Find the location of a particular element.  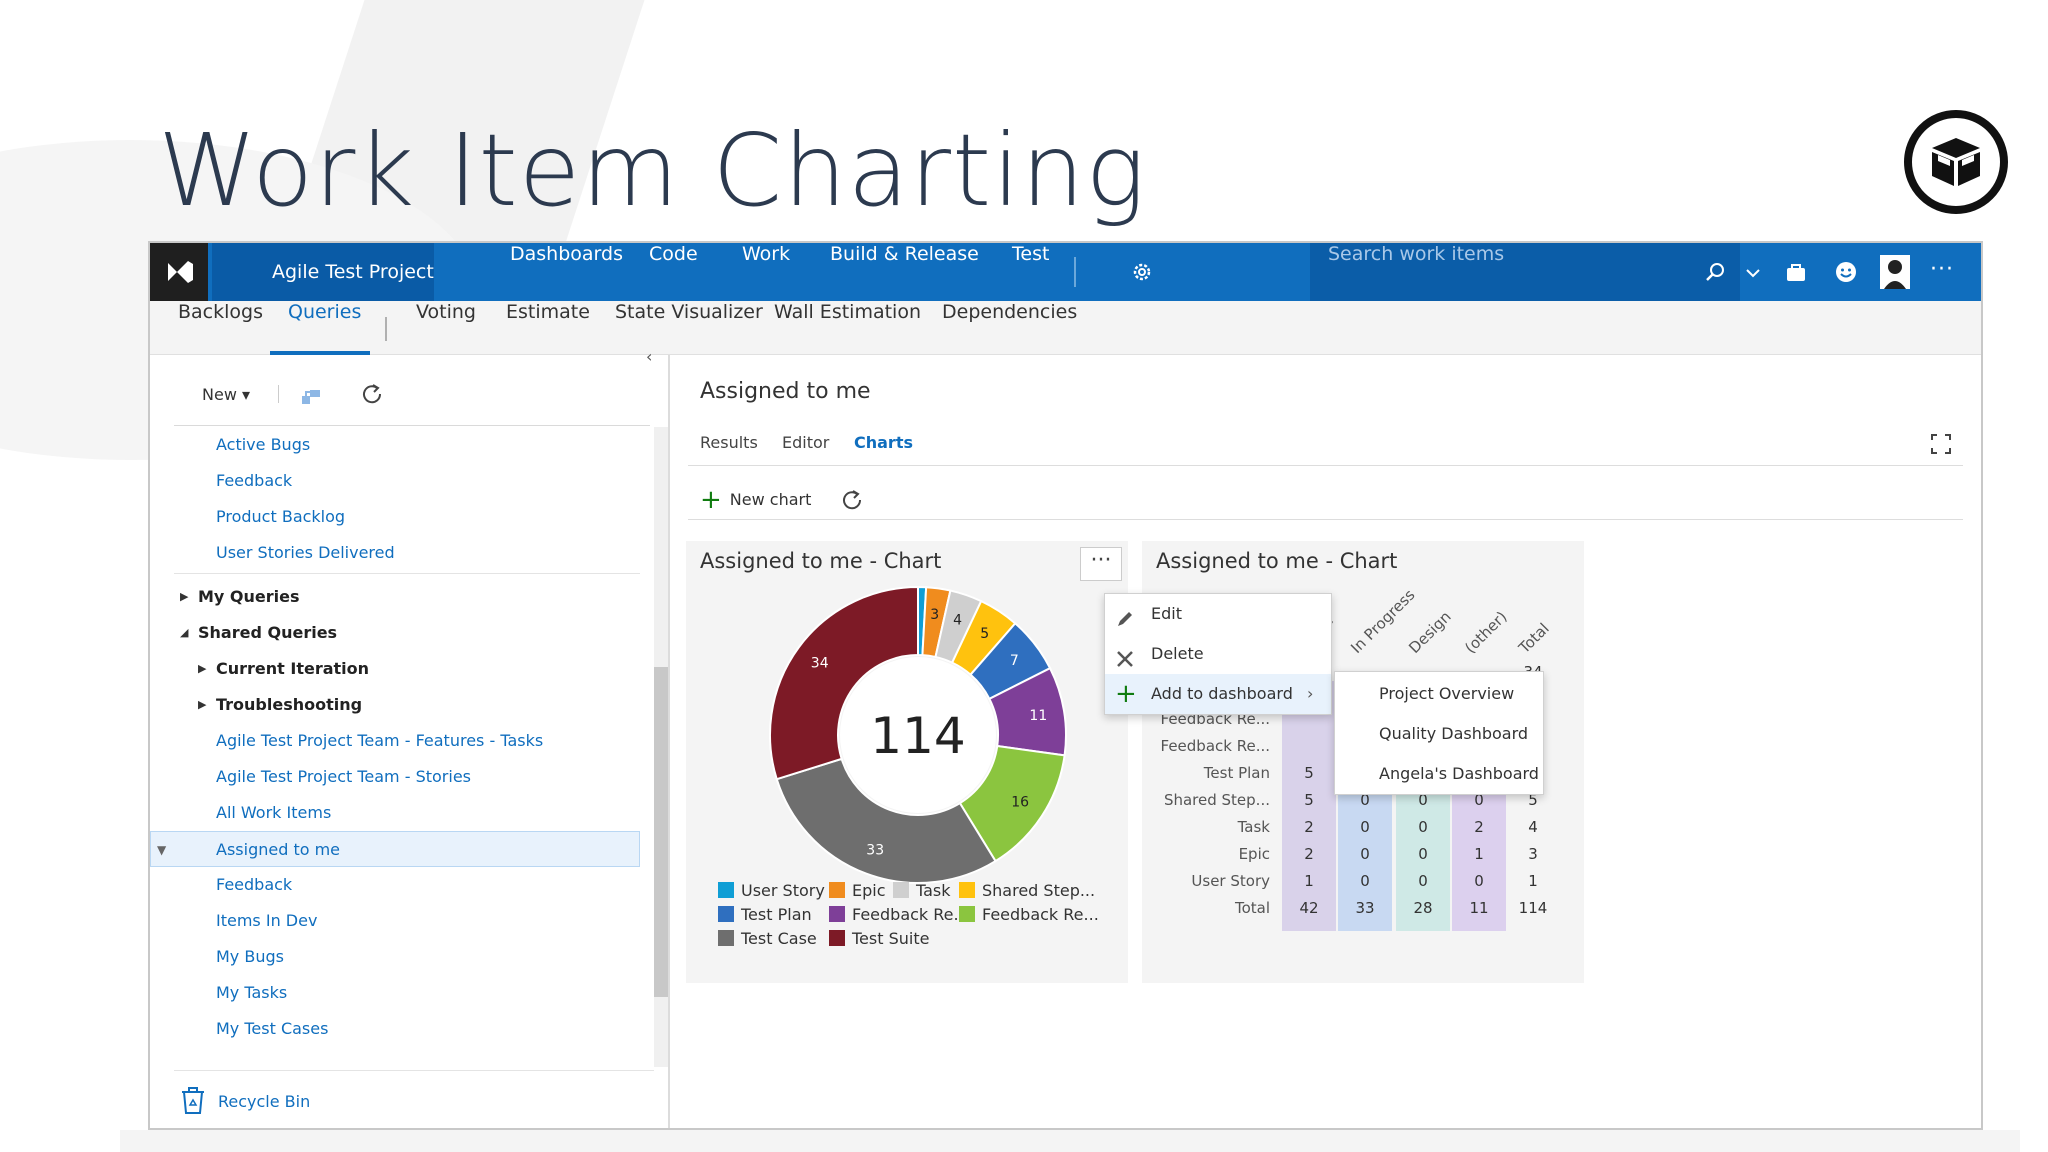

legend-item: Test Case is located at coordinates (767, 938).